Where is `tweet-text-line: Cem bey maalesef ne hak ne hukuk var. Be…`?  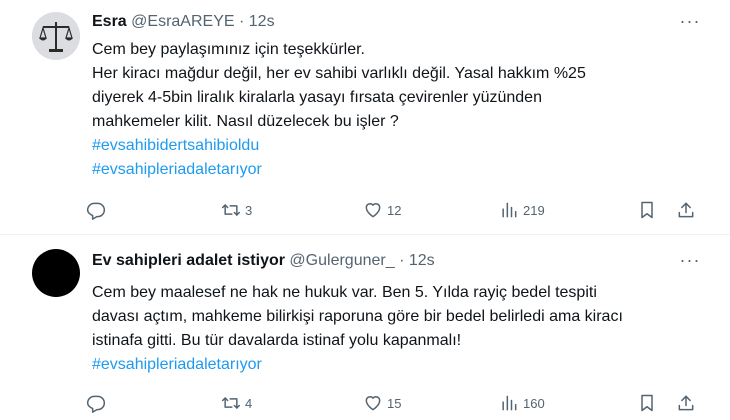
tweet-text-line: Cem bey maalesef ne hak ne hukuk var. Be… is located at coordinates (344, 292).